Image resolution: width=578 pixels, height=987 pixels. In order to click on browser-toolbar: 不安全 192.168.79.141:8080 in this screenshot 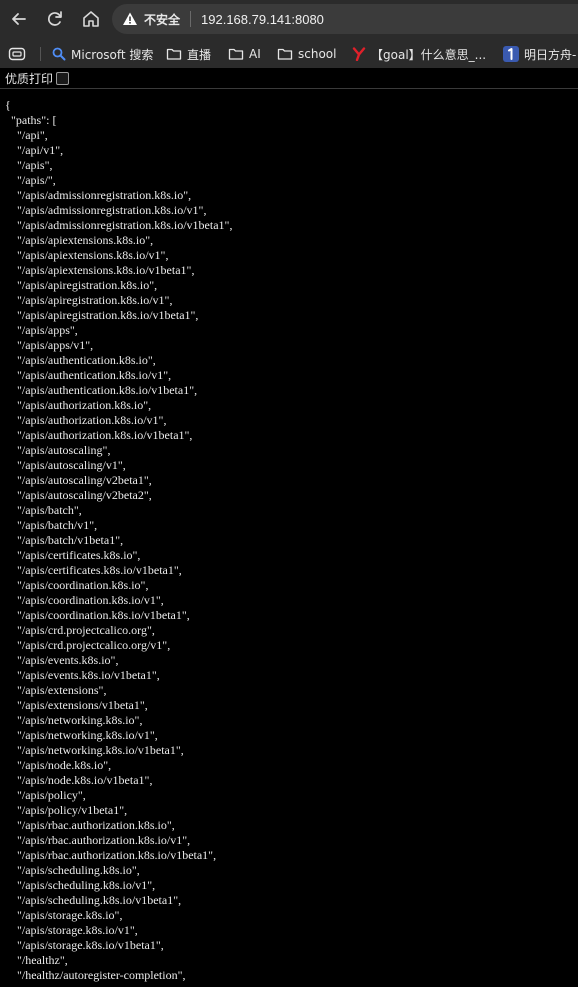, I will do `click(289, 19)`.